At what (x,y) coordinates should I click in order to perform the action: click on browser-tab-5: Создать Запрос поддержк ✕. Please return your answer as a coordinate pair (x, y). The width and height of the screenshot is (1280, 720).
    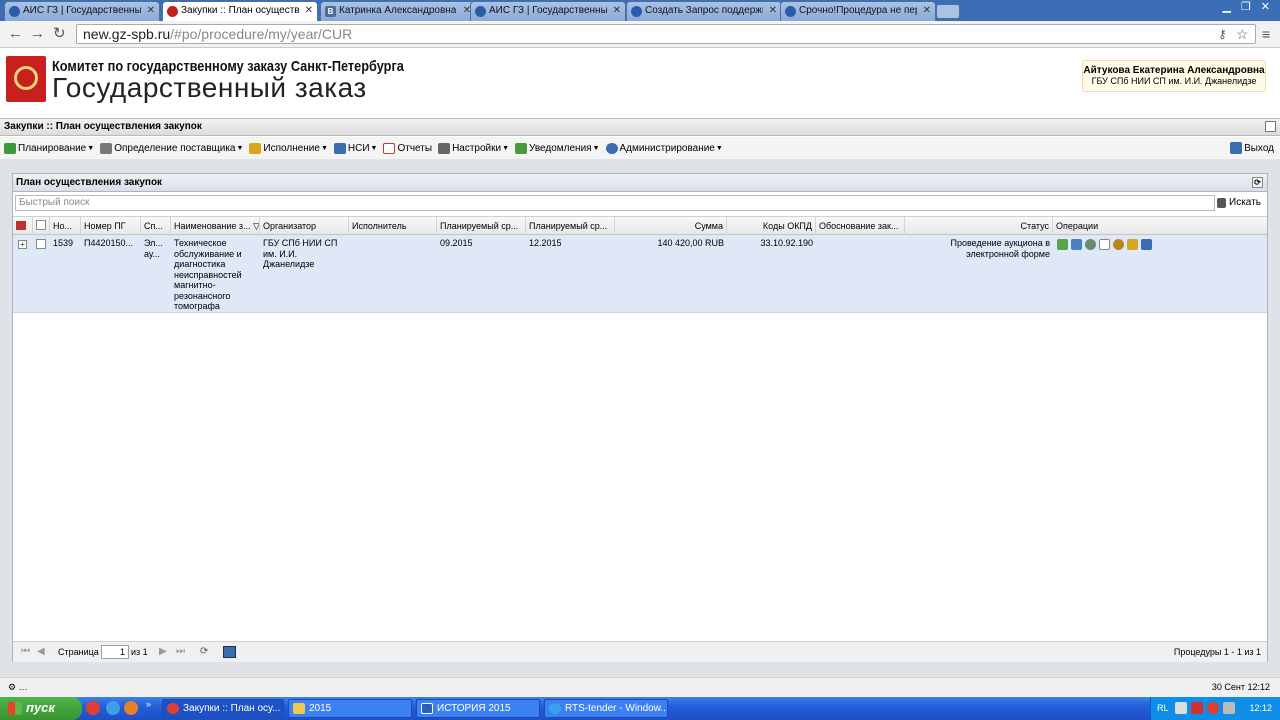
    Looking at the image, I should click on (704, 11).